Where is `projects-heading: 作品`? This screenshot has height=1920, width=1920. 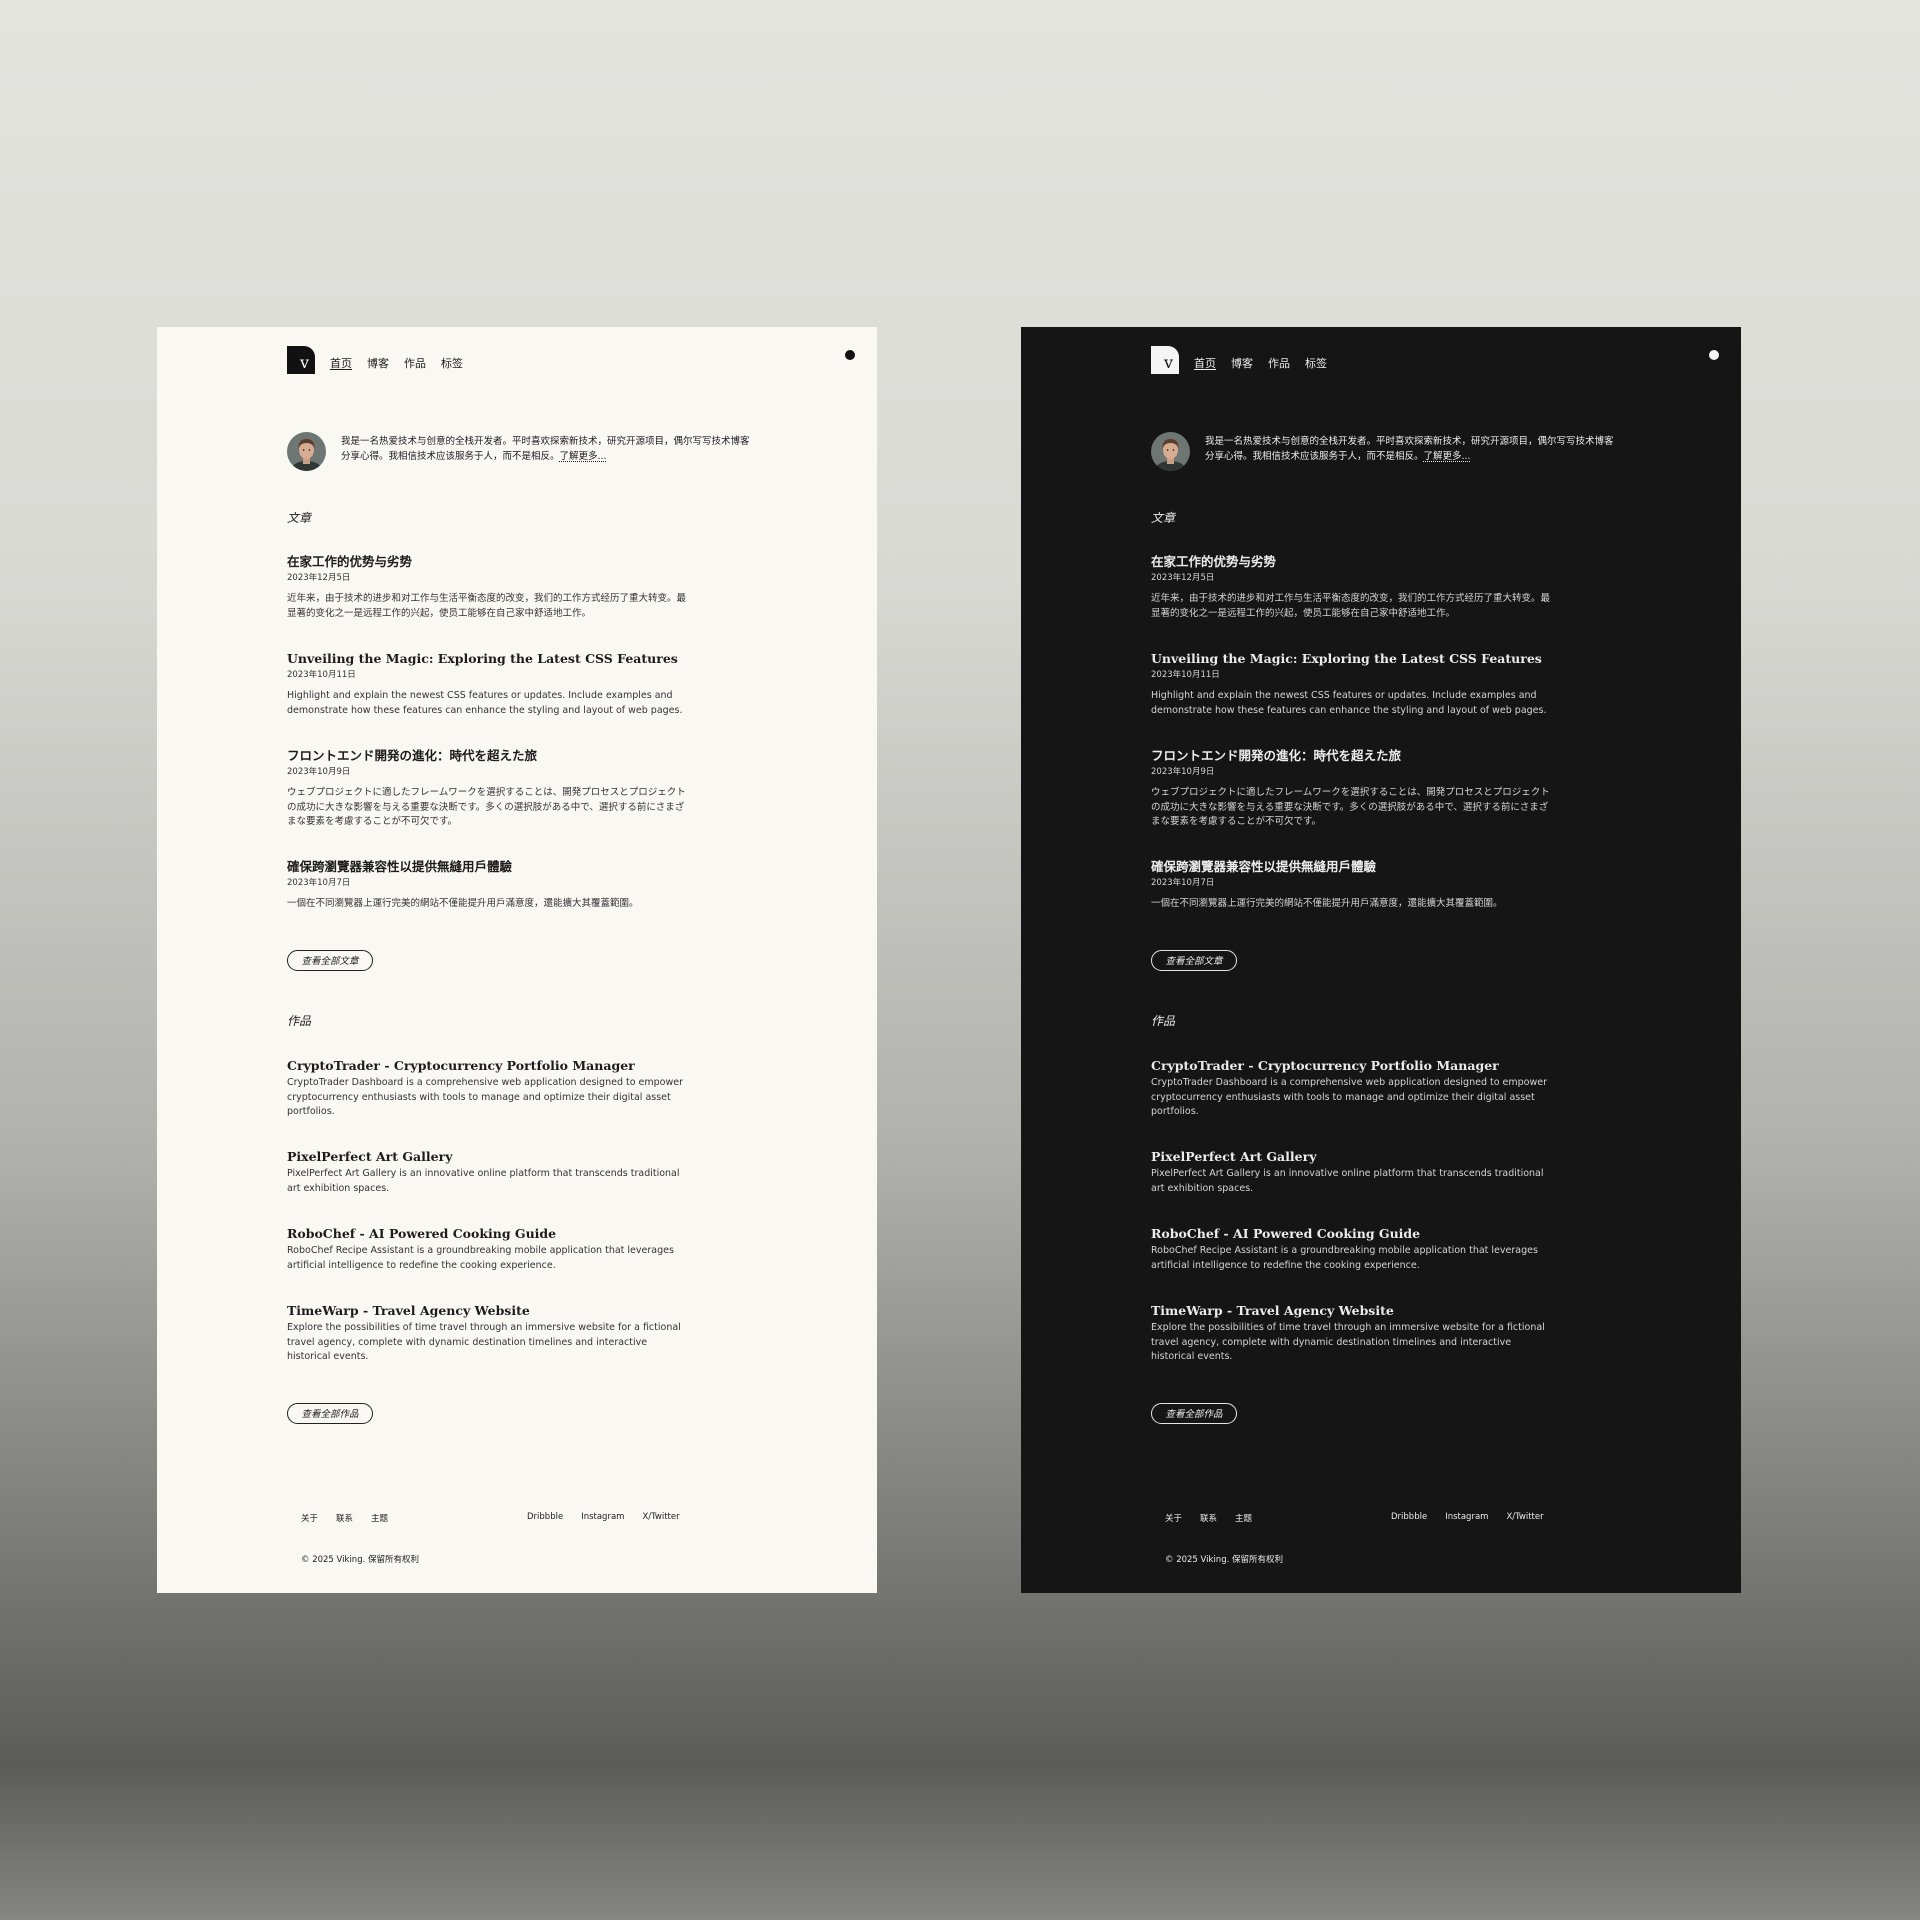
projects-heading: 作品 is located at coordinates (1163, 1021).